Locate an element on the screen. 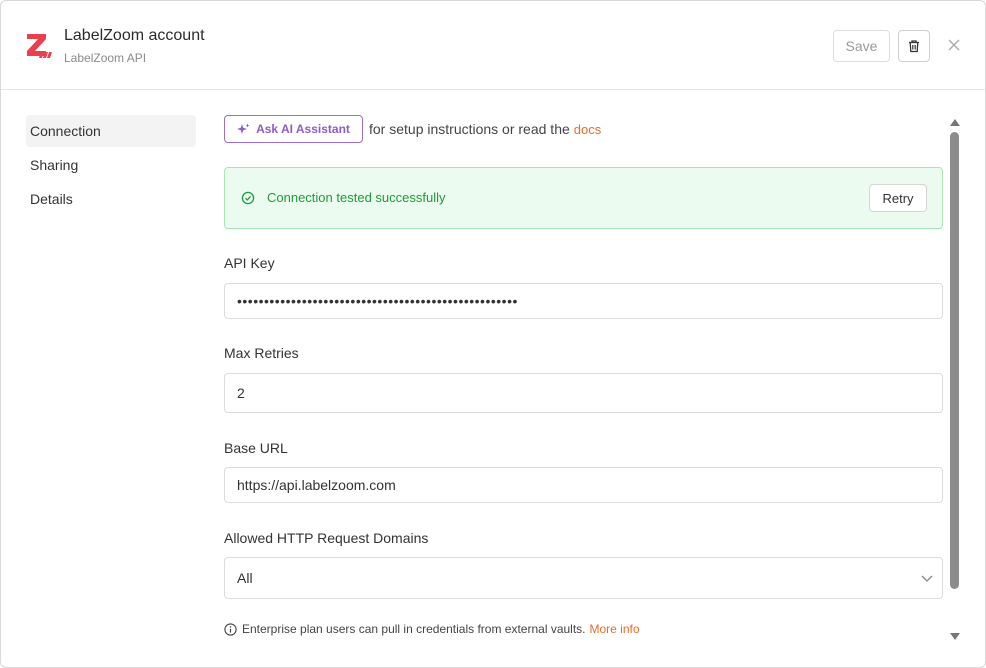 The height and width of the screenshot is (668, 986). connection-status-message: Connection tested successfully is located at coordinates (356, 197).